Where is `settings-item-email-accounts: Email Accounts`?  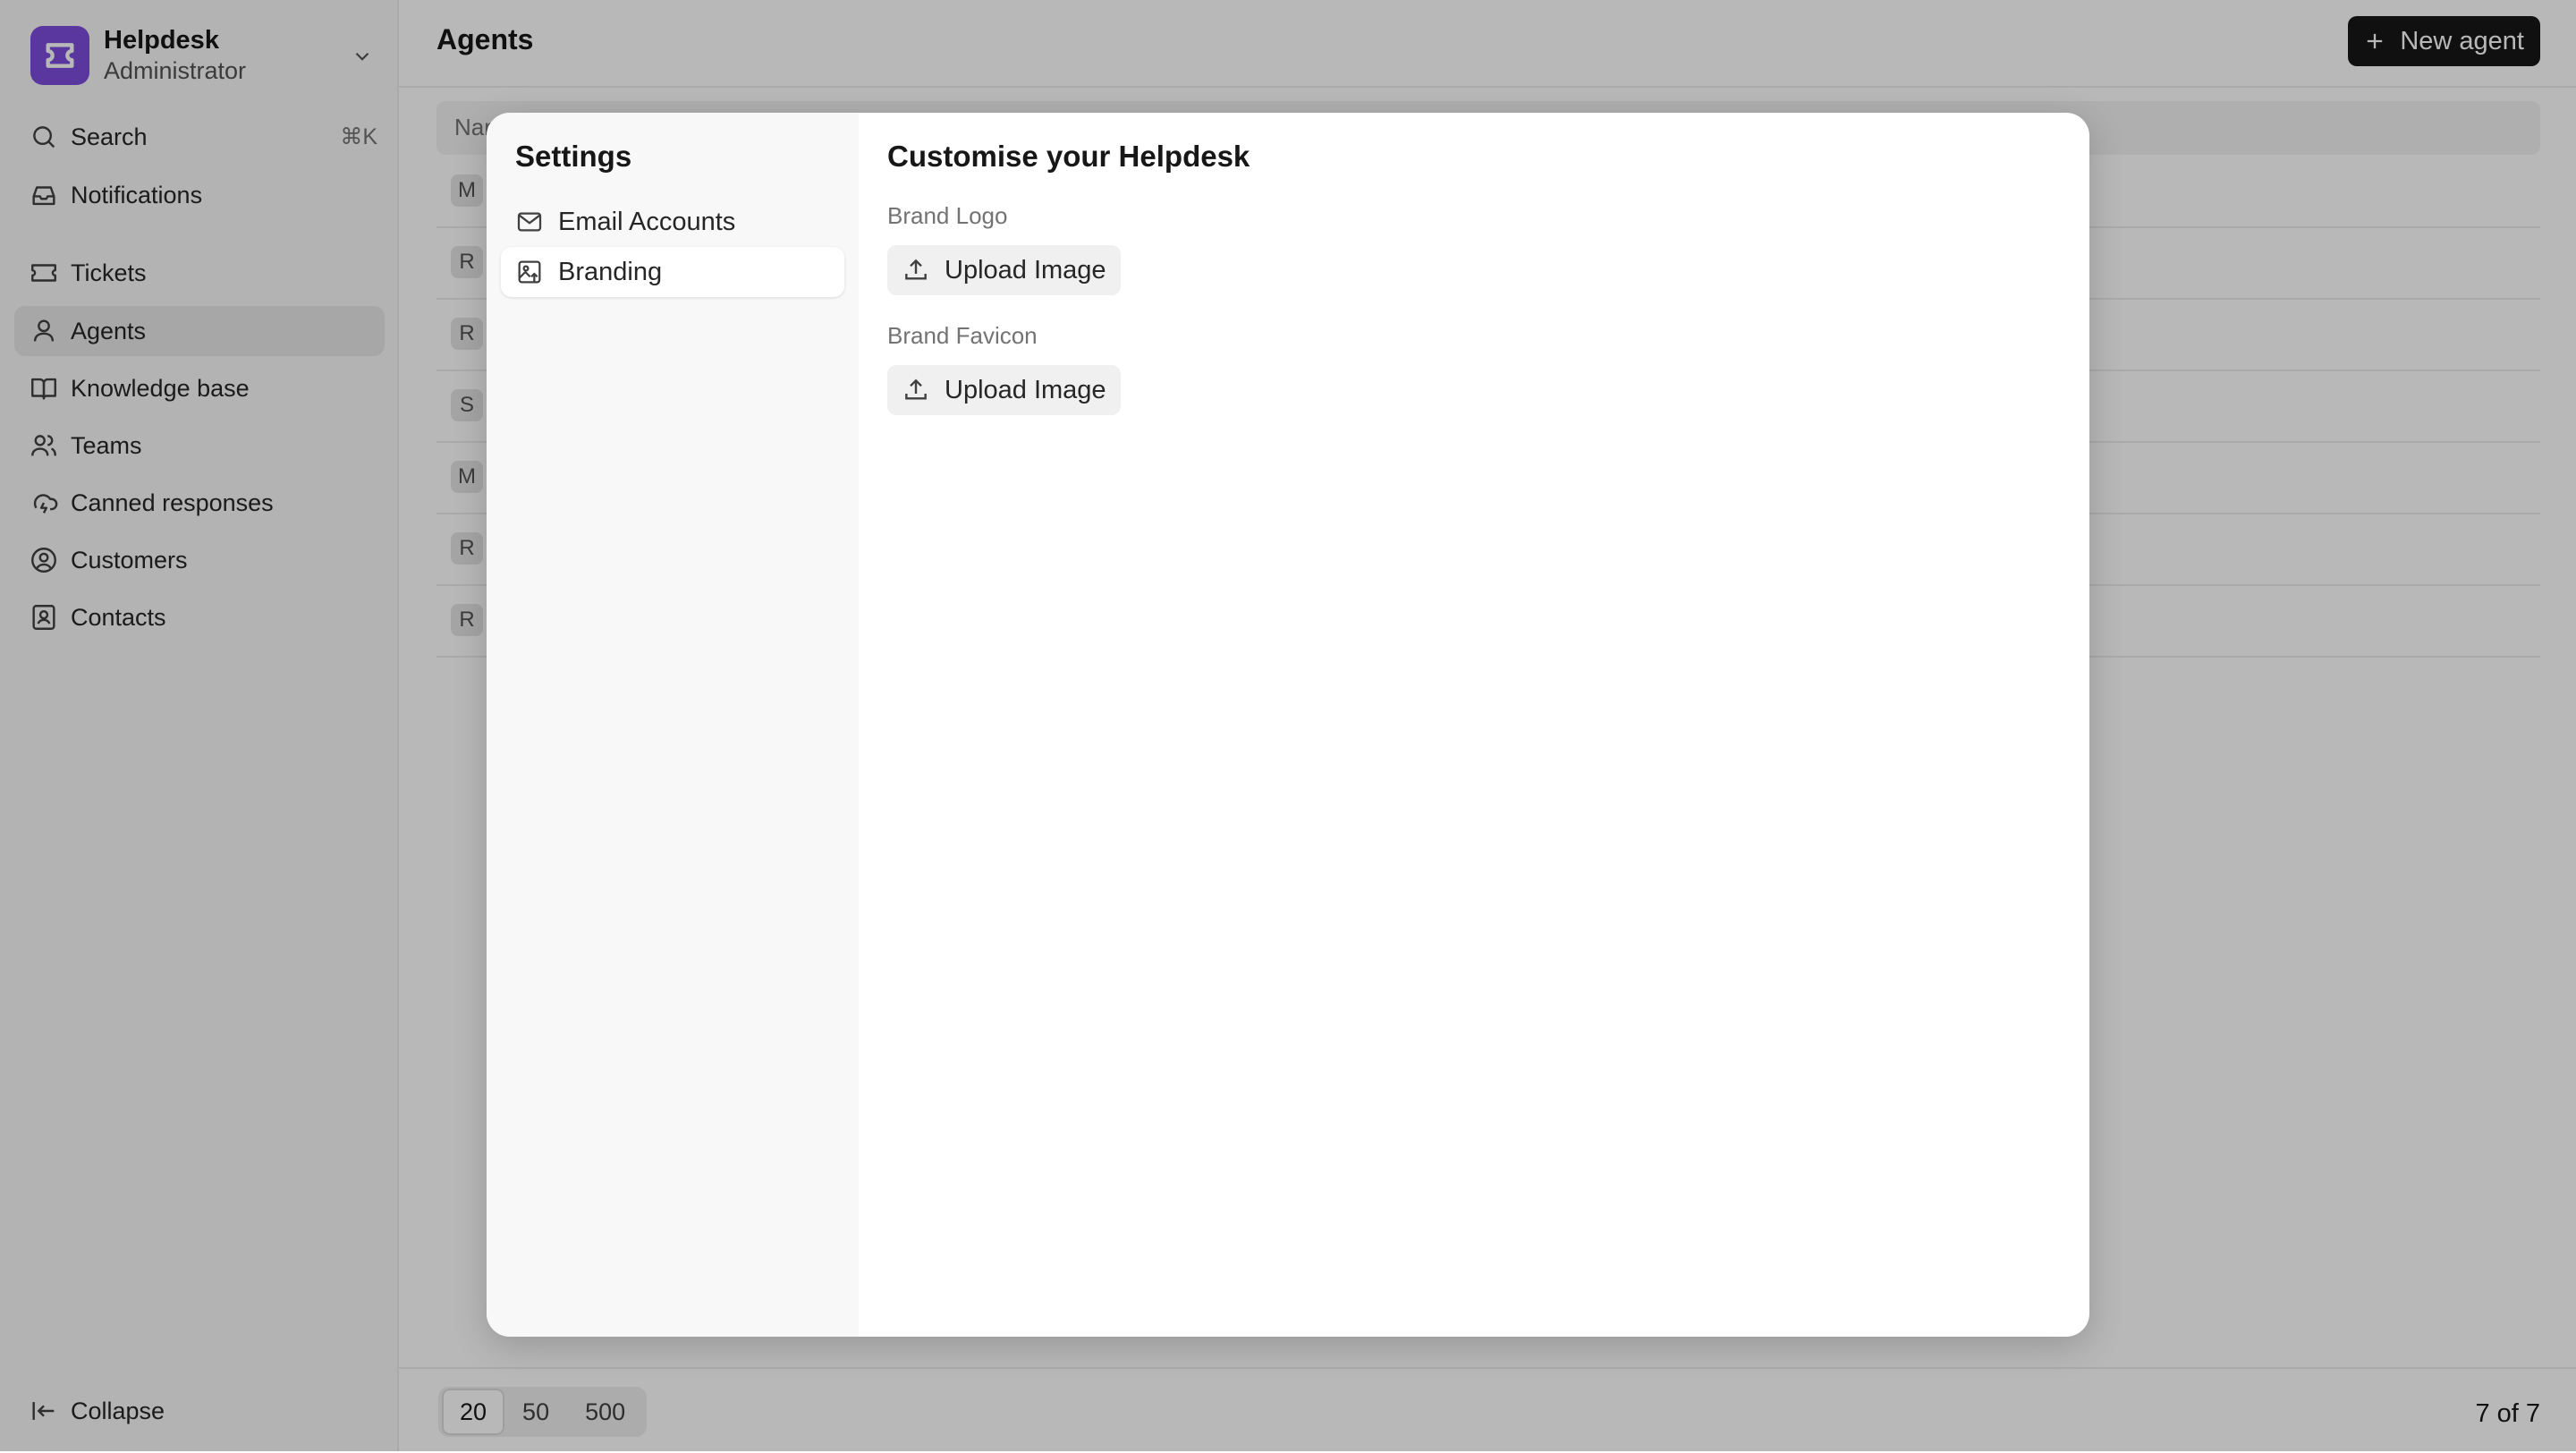
settings-item-email-accounts: Email Accounts is located at coordinates (672, 222).